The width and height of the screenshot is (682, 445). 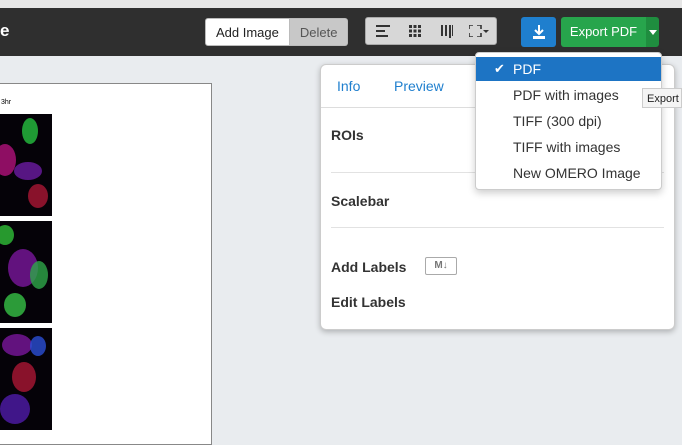 What do you see at coordinates (479, 31) in the screenshot?
I see `expand-icon` at bounding box center [479, 31].